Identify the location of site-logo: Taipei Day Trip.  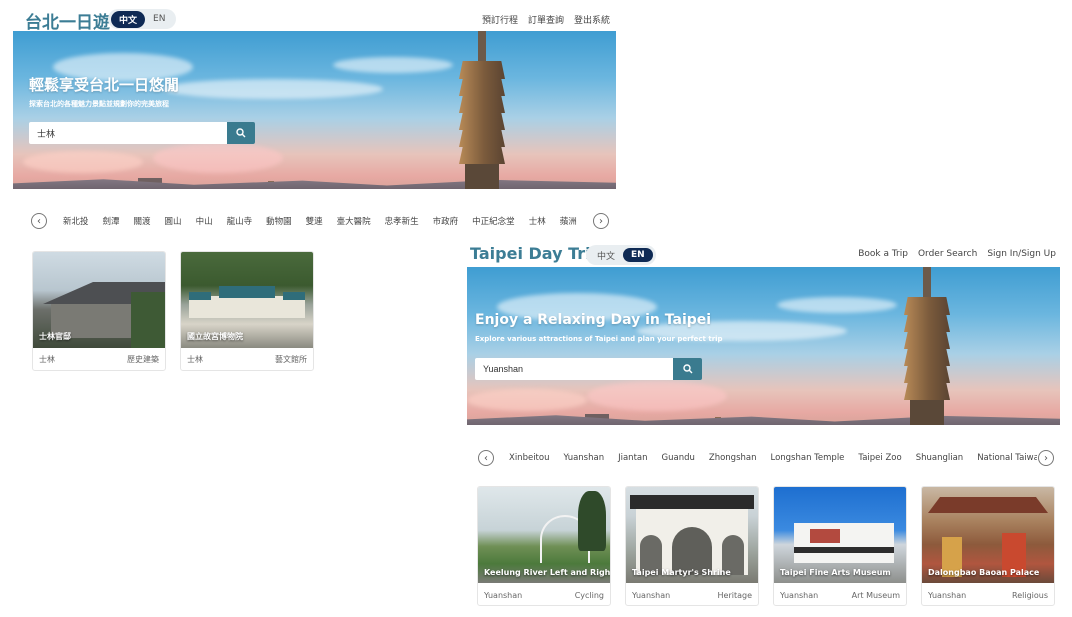
(536, 253).